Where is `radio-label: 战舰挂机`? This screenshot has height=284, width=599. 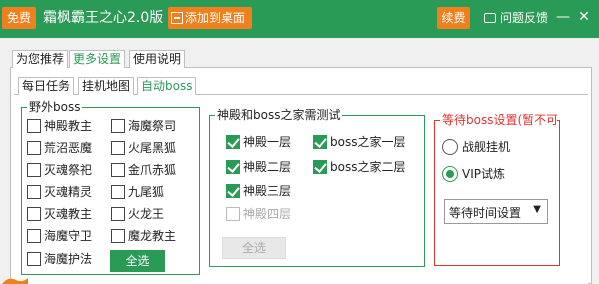 radio-label: 战舰挂机 is located at coordinates (486, 147).